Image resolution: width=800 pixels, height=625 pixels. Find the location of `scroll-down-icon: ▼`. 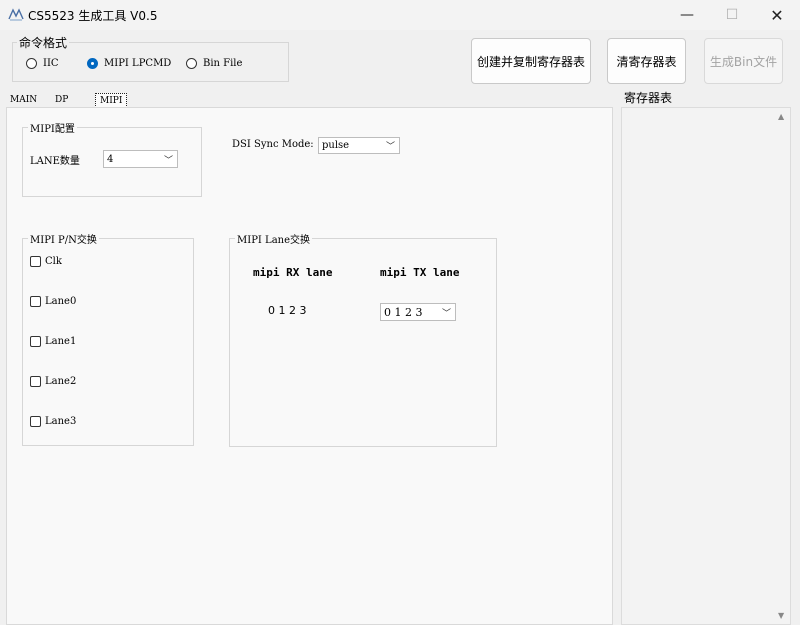

scroll-down-icon: ▼ is located at coordinates (781, 615).